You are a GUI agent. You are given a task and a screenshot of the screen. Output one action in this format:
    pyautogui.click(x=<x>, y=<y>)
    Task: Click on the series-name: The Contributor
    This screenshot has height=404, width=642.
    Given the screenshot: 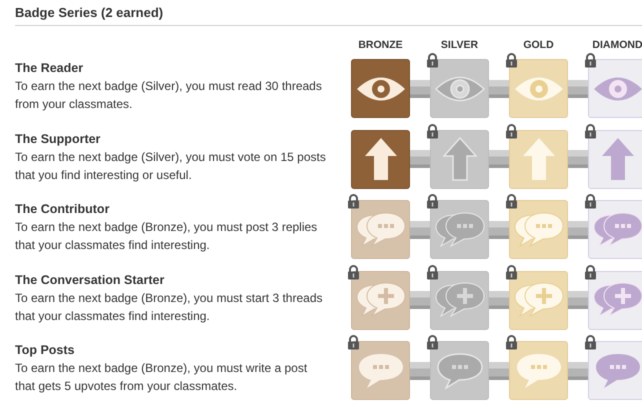 What is the action you would take?
    pyautogui.click(x=62, y=209)
    